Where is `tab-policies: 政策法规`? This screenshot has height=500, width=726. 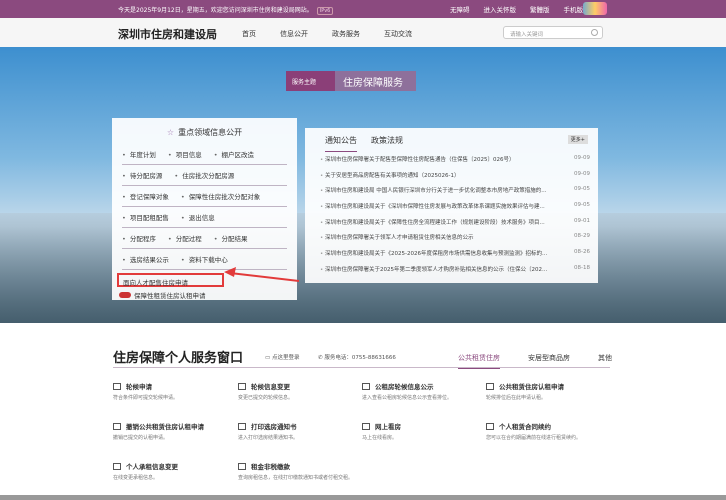
tab-policies: 政策法规 is located at coordinates (387, 143).